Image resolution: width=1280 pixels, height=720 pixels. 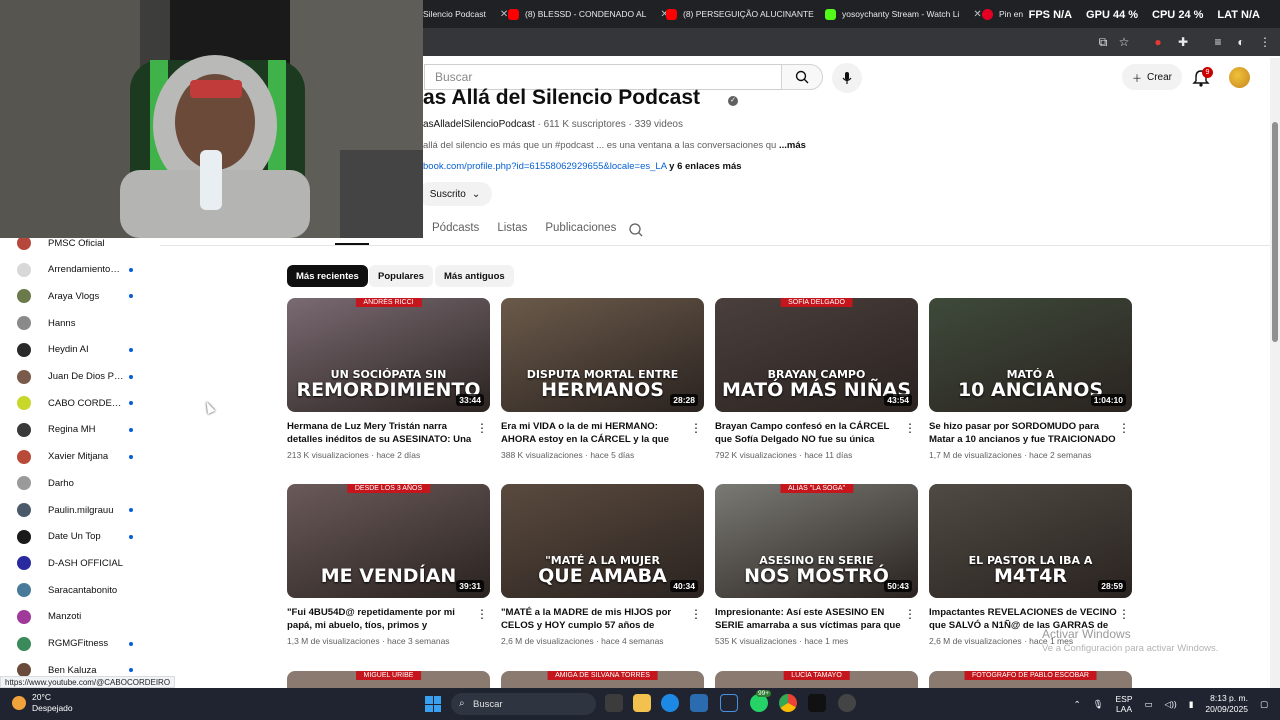 I want to click on tab-posts: Publicaciones, so click(x=580, y=228).